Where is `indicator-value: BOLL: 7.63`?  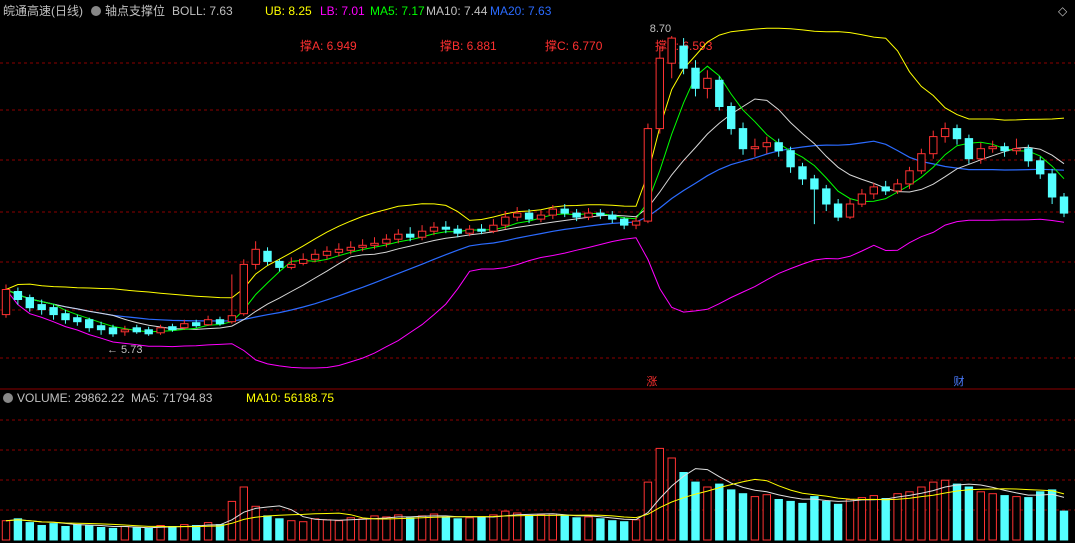 indicator-value: BOLL: 7.63 is located at coordinates (202, 11).